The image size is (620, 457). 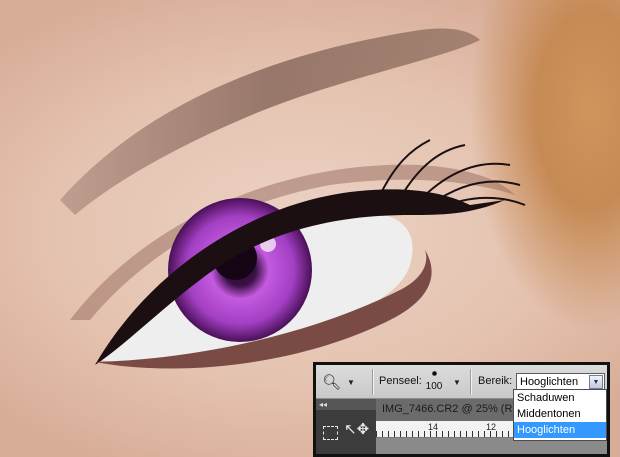 I want to click on brush-tip-icon, so click(x=434, y=373).